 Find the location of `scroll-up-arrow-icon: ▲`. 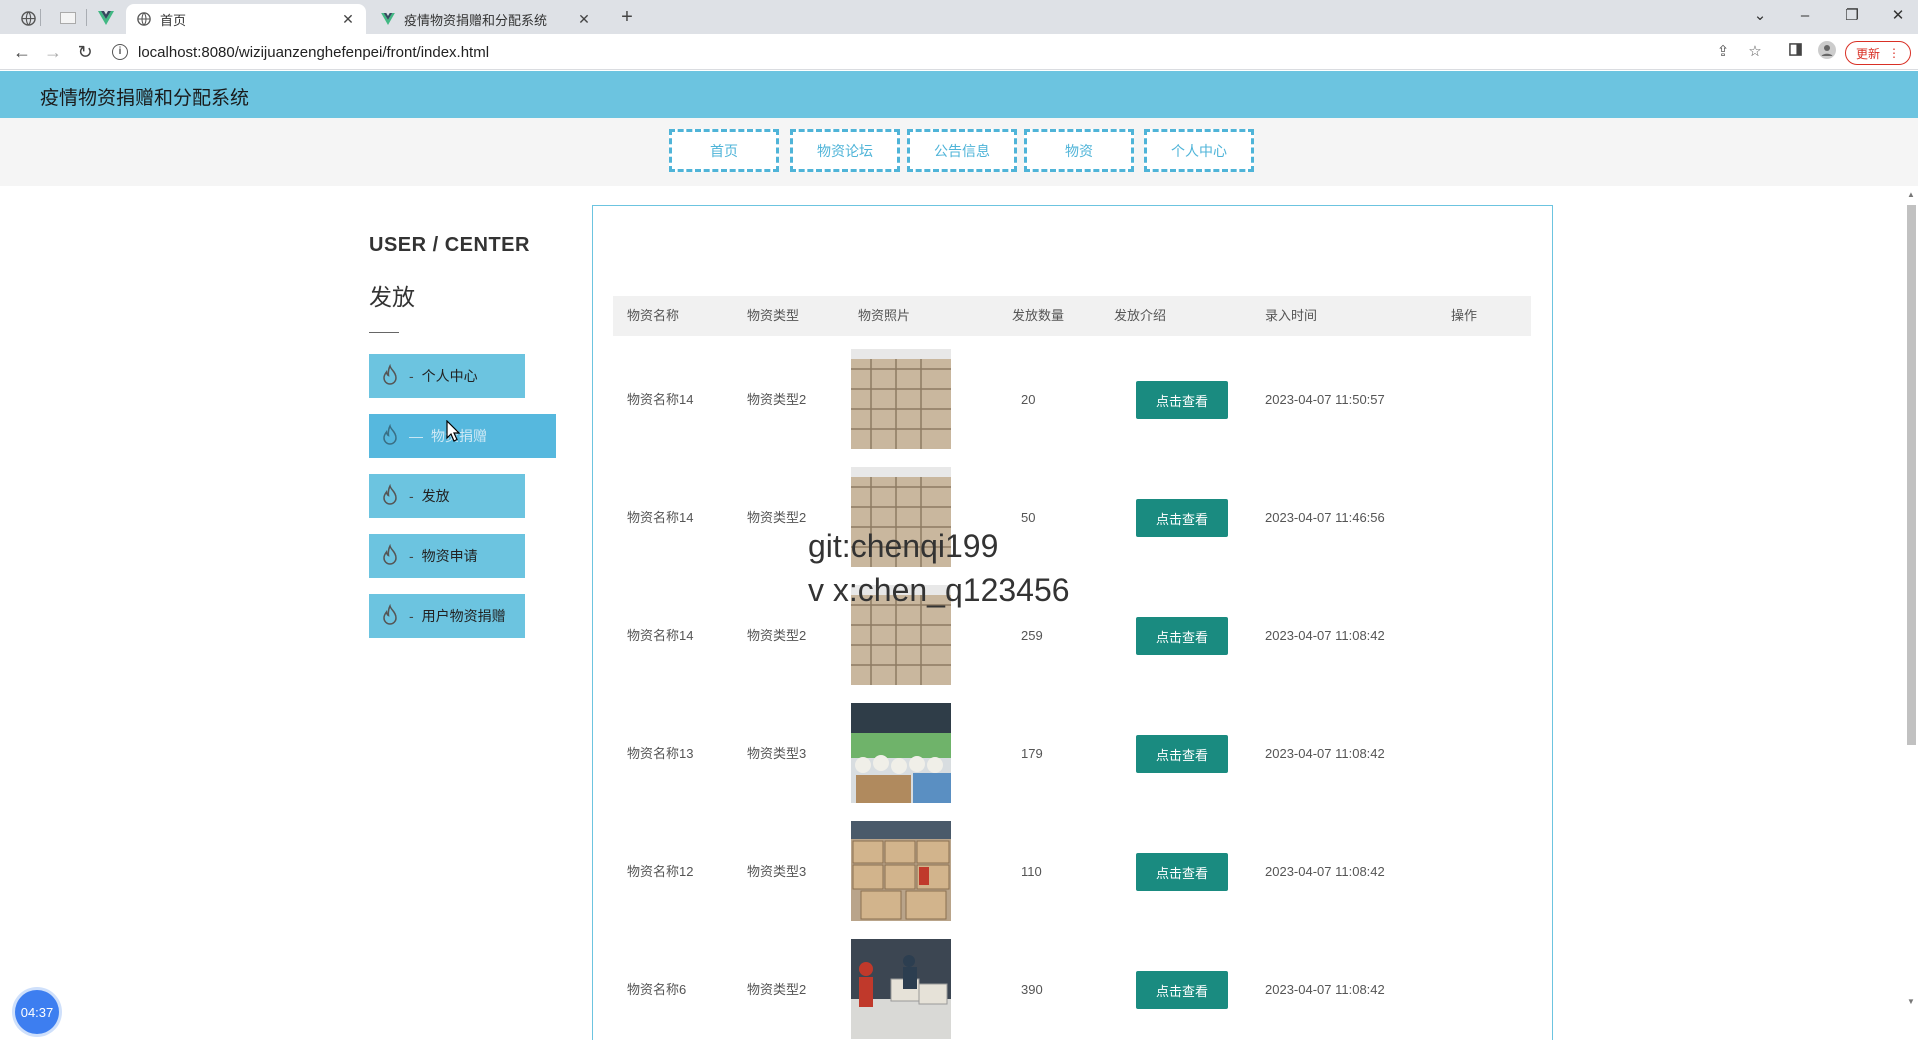

scroll-up-arrow-icon: ▲ is located at coordinates (1911, 195).